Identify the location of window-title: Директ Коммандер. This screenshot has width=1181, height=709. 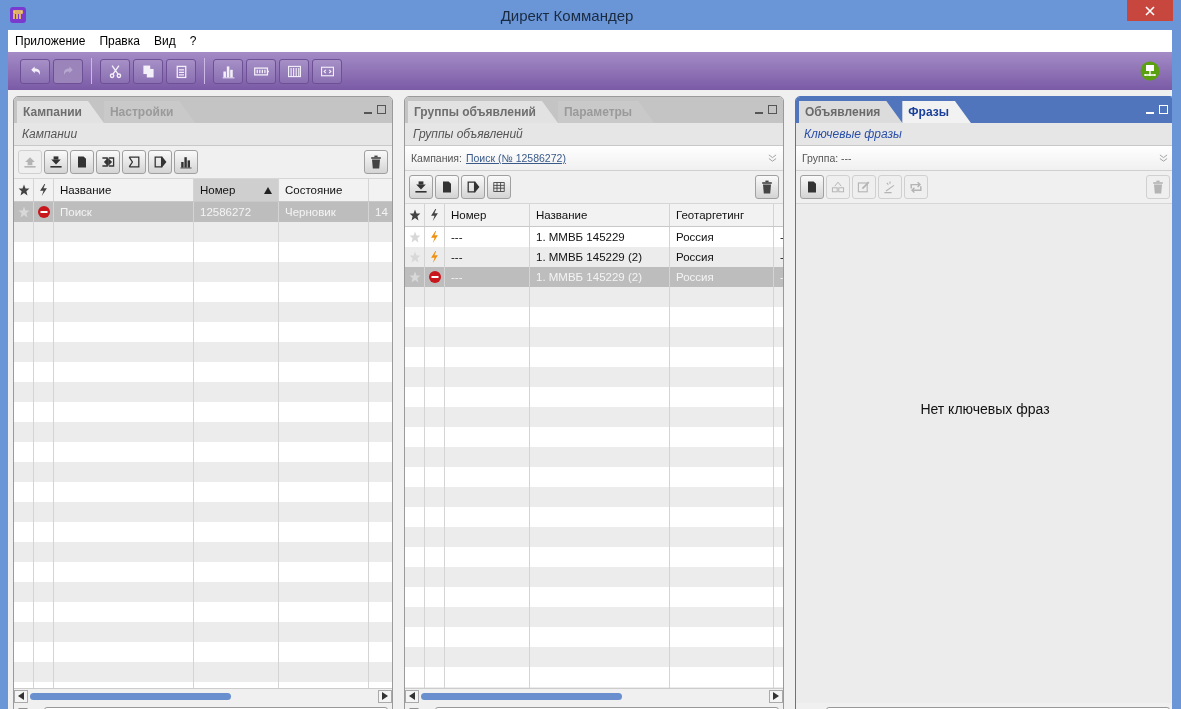
(567, 15).